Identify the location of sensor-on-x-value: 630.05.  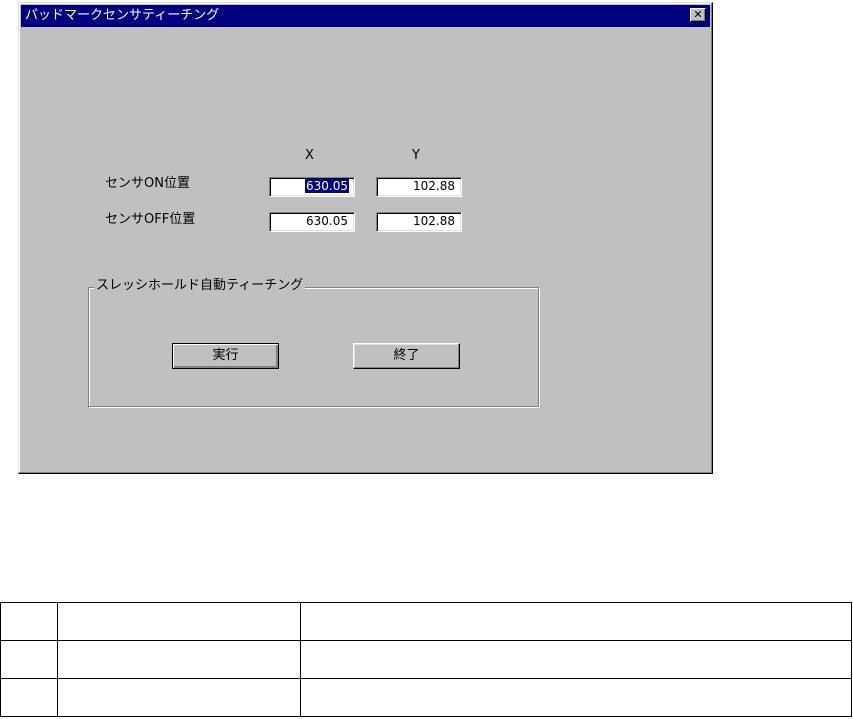
(327, 186).